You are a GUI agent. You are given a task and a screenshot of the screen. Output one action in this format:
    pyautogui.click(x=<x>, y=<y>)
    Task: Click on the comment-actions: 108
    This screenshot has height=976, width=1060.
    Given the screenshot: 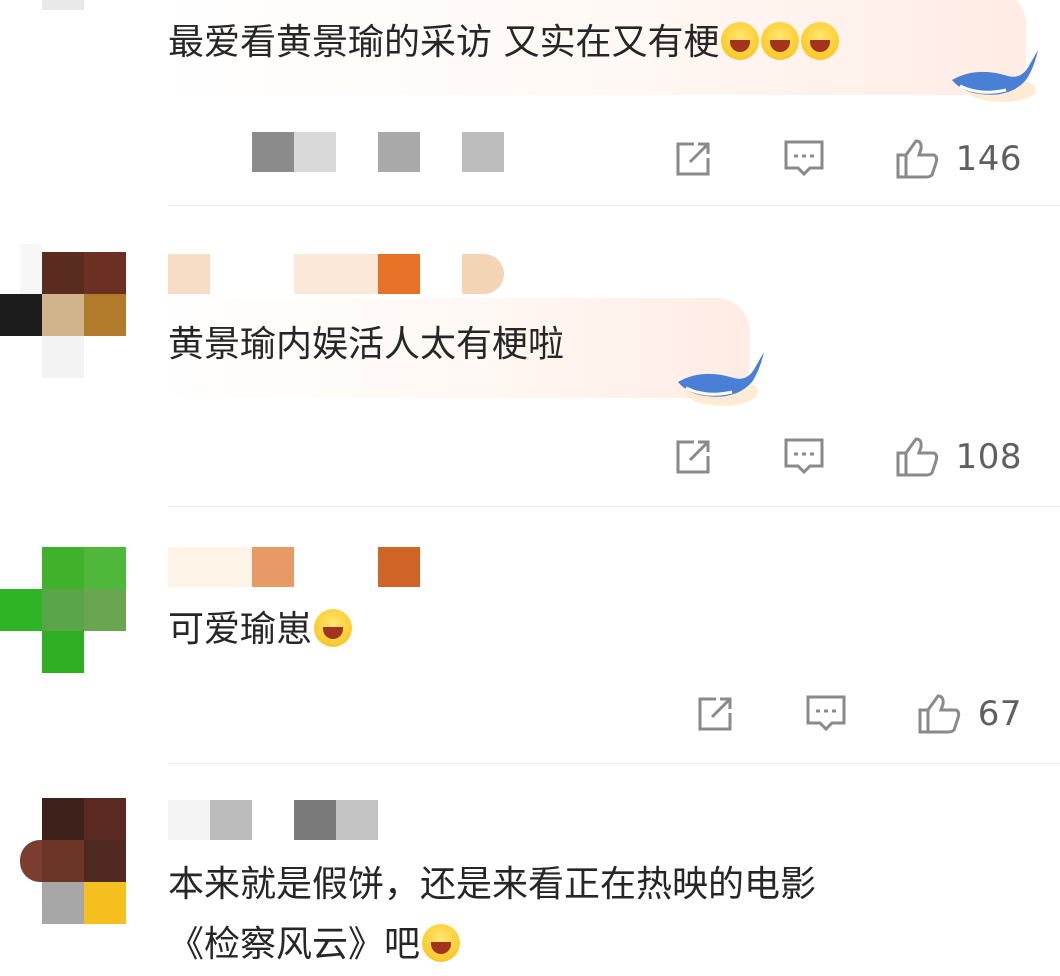 What is the action you would take?
    pyautogui.click(x=813, y=457)
    